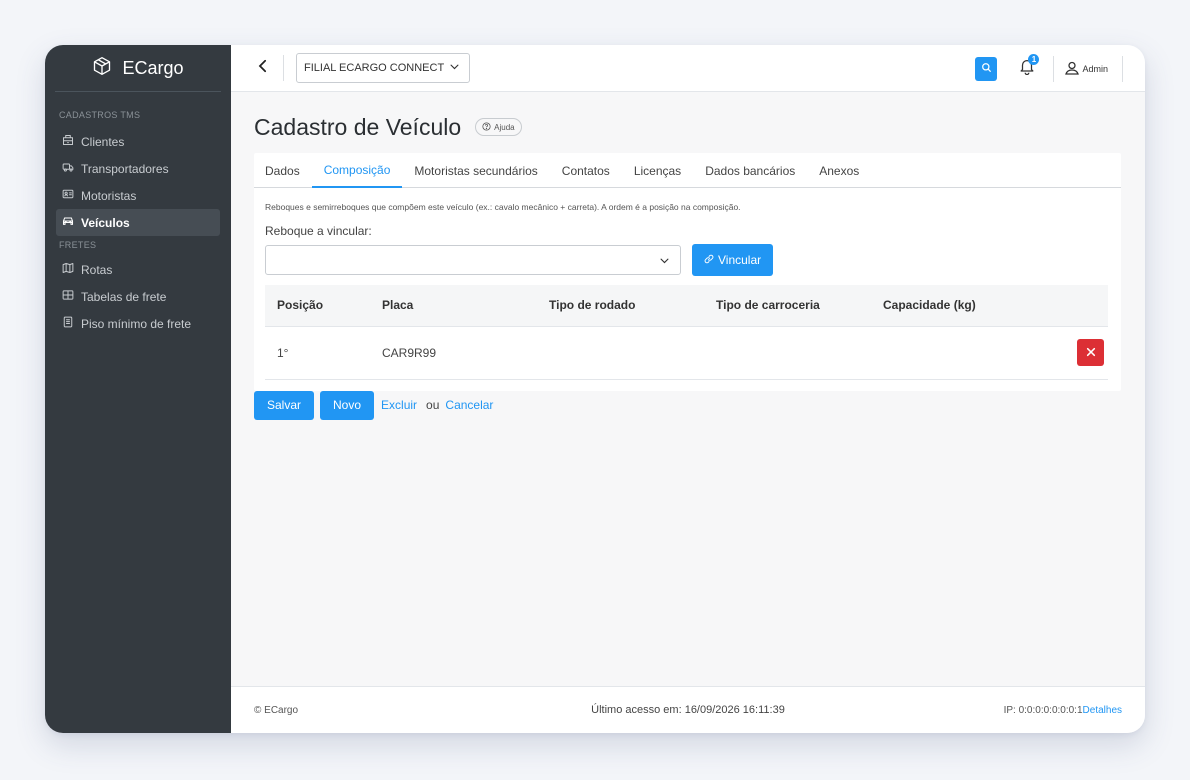  I want to click on page-title: Cadastro de Veículo, so click(358, 126).